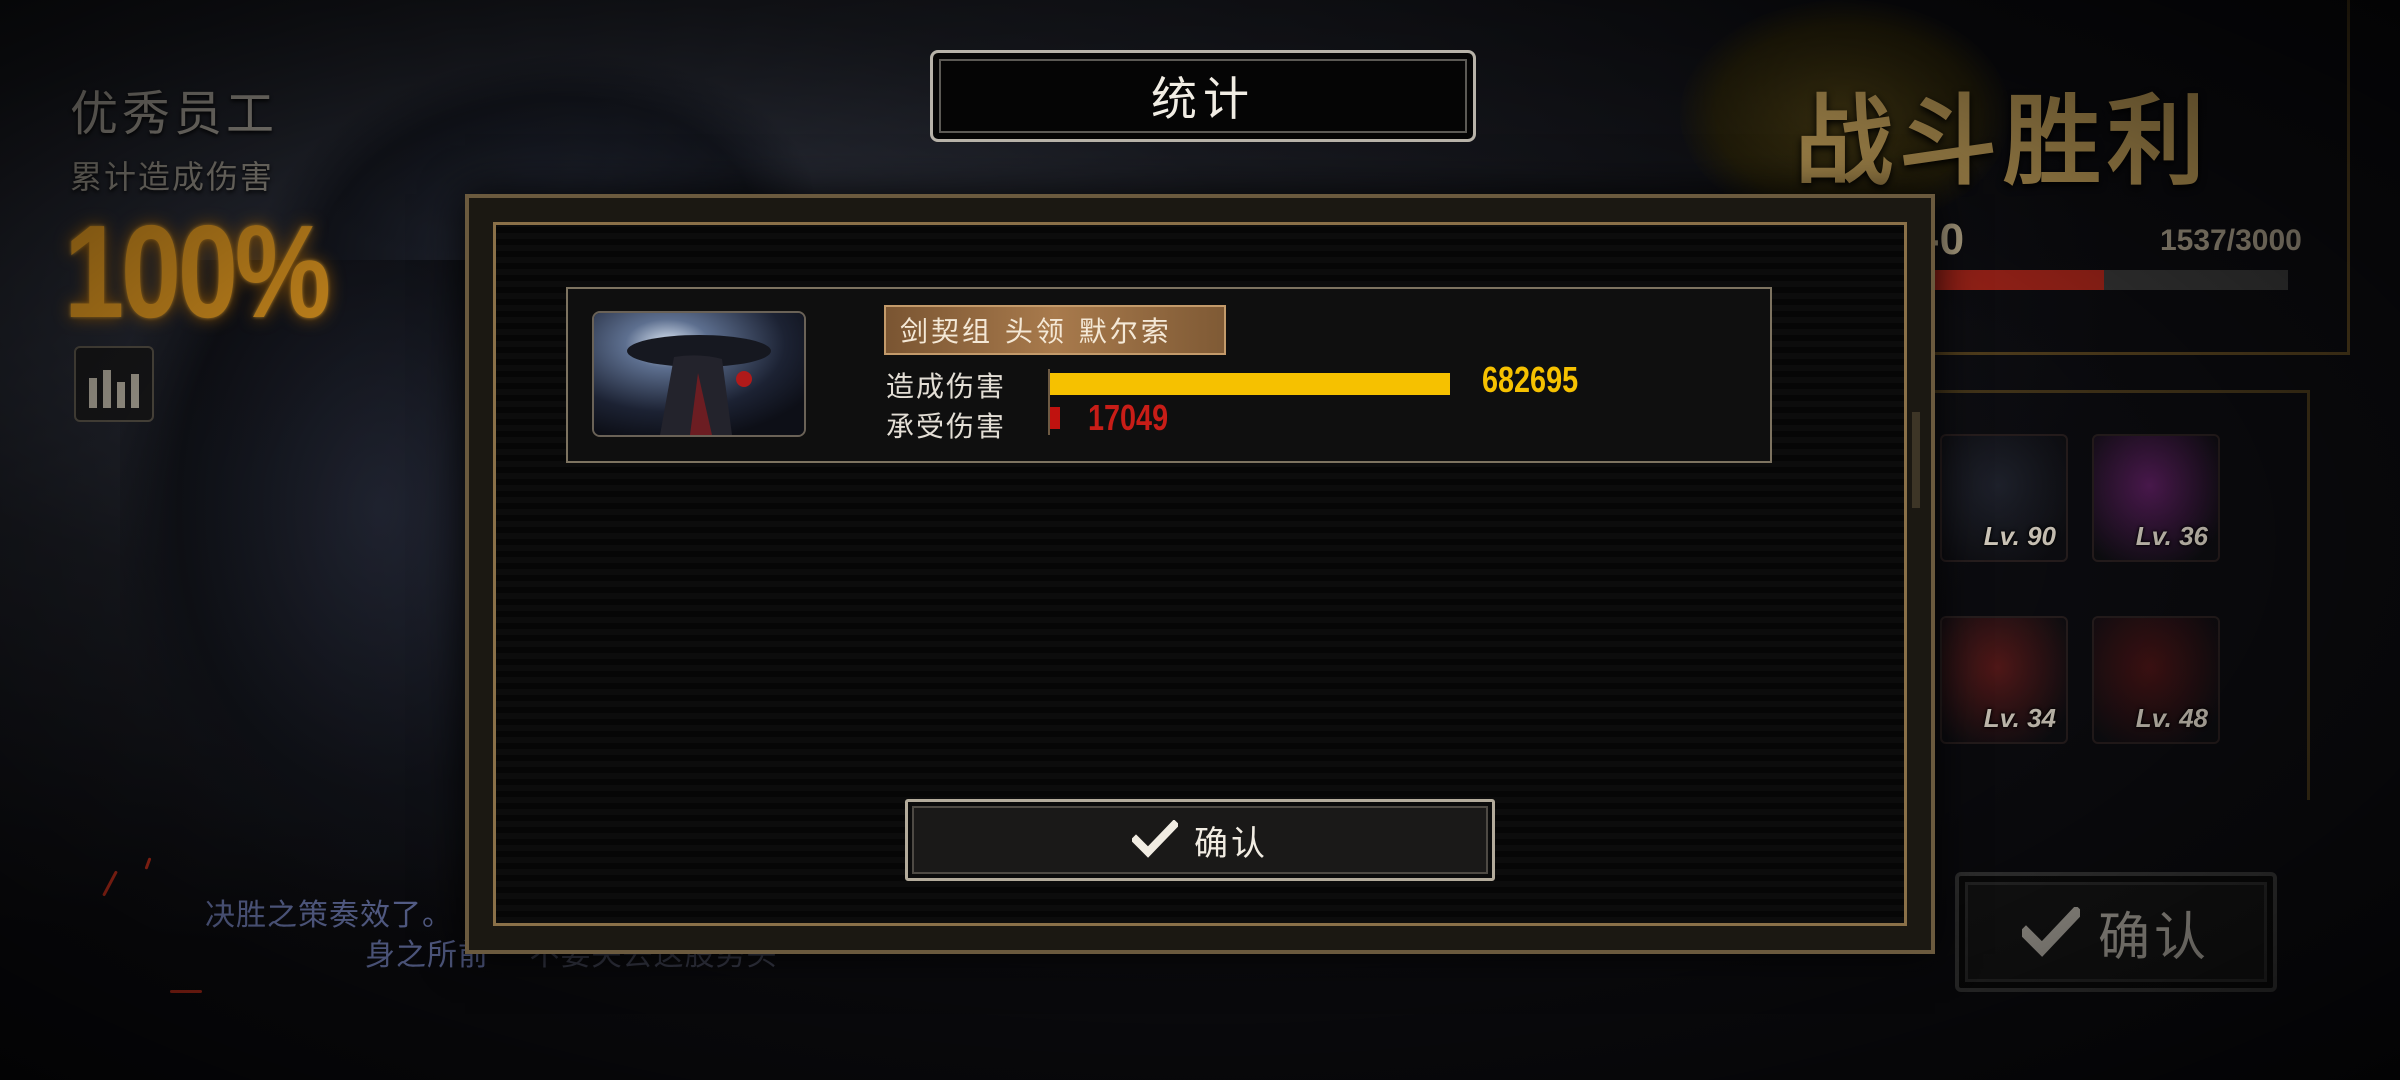  What do you see at coordinates (1036, 331) in the screenshot?
I see `character-name: 剑契组 头领 默尔索` at bounding box center [1036, 331].